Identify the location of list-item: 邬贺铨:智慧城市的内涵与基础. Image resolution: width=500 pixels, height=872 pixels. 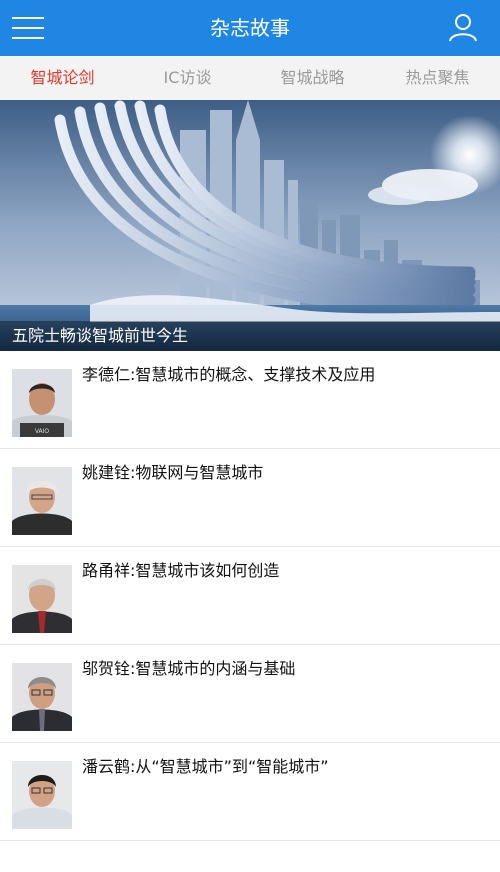
(250, 694).